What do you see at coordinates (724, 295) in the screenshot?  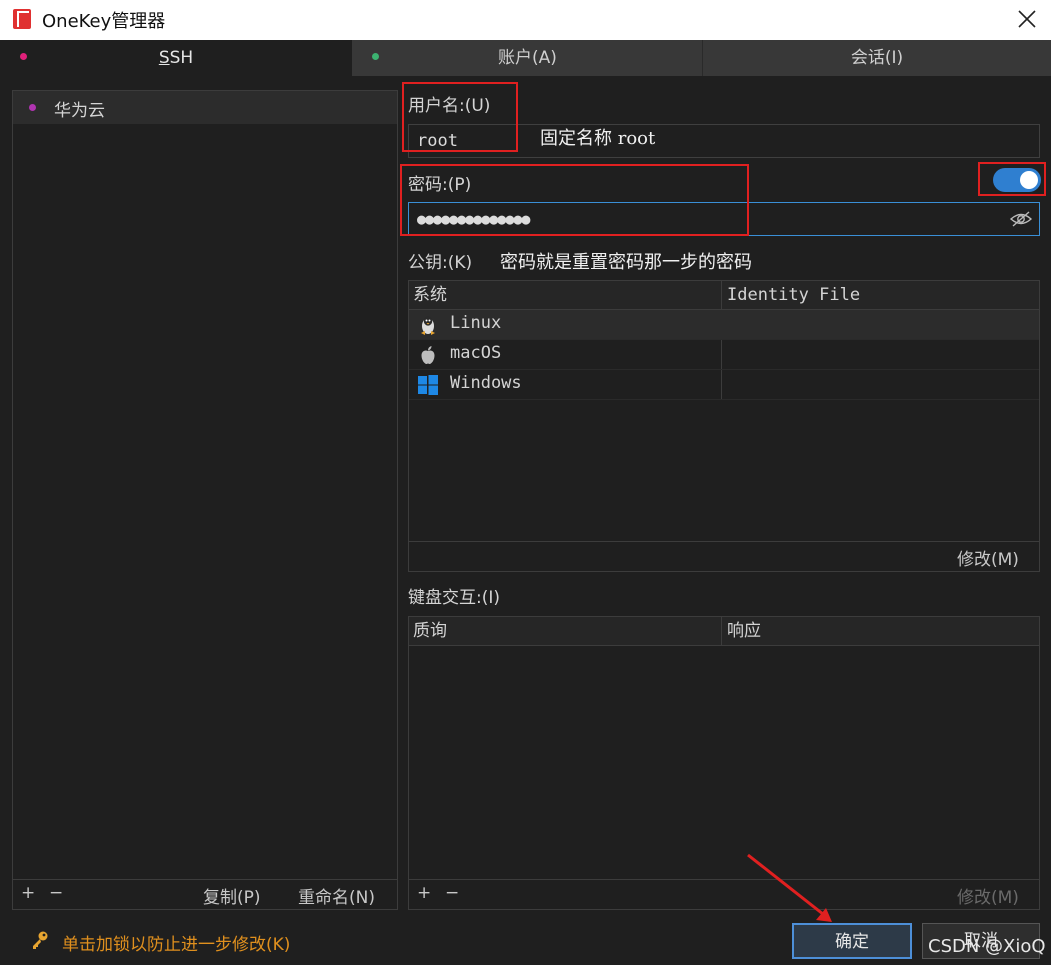 I see `table-header: 系统 Identity File` at bounding box center [724, 295].